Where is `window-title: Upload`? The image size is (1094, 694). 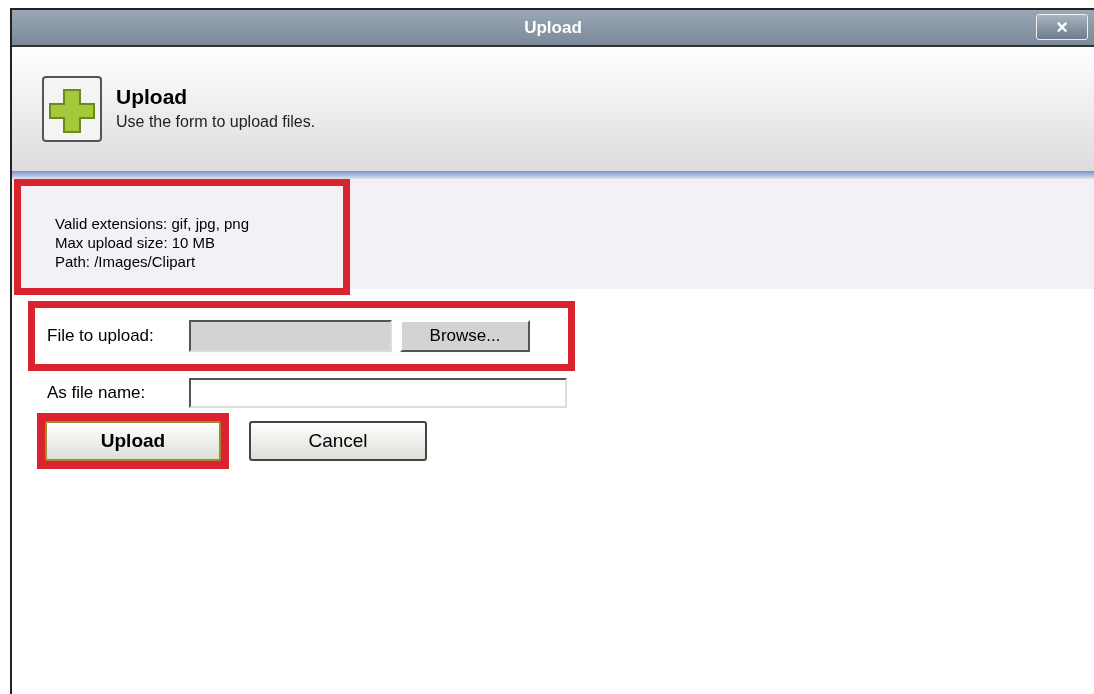 window-title: Upload is located at coordinates (553, 27).